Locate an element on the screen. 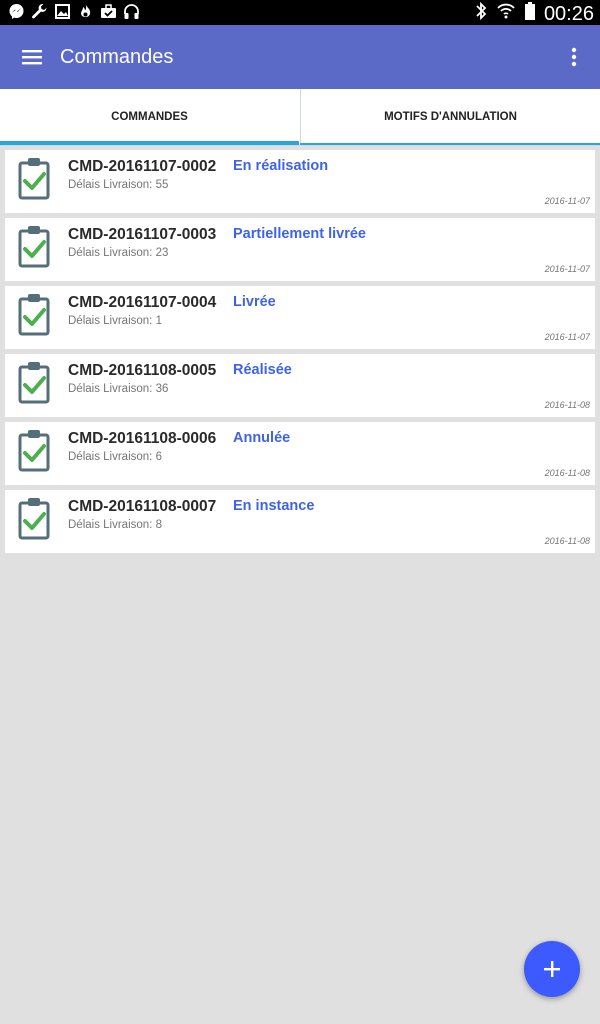 This screenshot has height=1024, width=600. clock-time: 00:26 is located at coordinates (568, 13).